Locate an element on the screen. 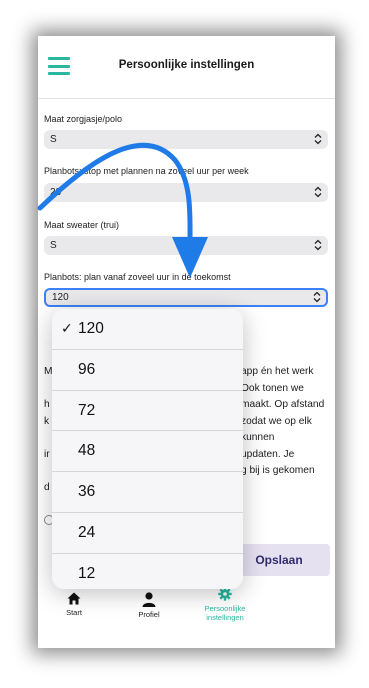 The height and width of the screenshot is (688, 369). tab-label: Profiel is located at coordinates (149, 614).